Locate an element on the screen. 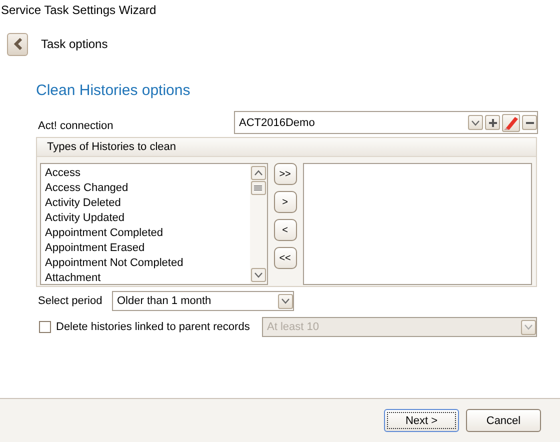  list-item: Appointment Erased is located at coordinates (147, 248).